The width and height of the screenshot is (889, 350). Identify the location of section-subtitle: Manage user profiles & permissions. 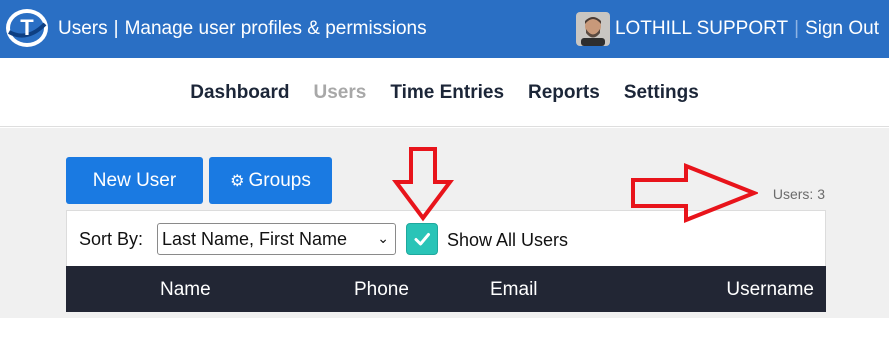
(275, 28).